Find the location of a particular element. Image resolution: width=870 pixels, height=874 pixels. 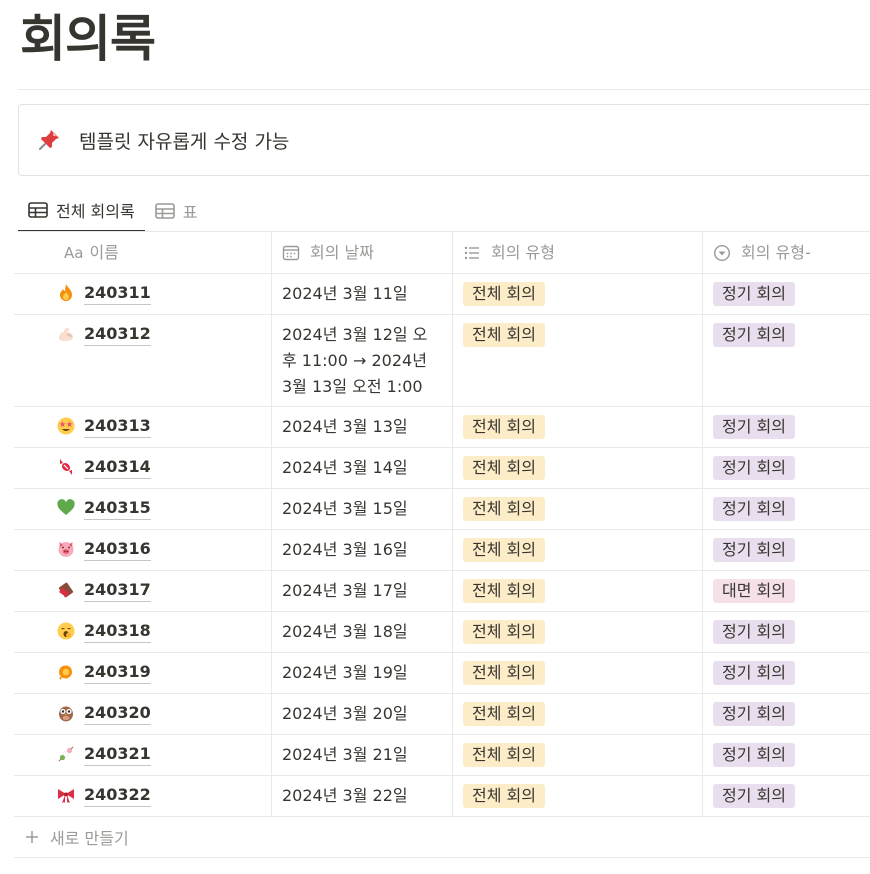

new-row-button: 새로 만들기 is located at coordinates (442, 837).